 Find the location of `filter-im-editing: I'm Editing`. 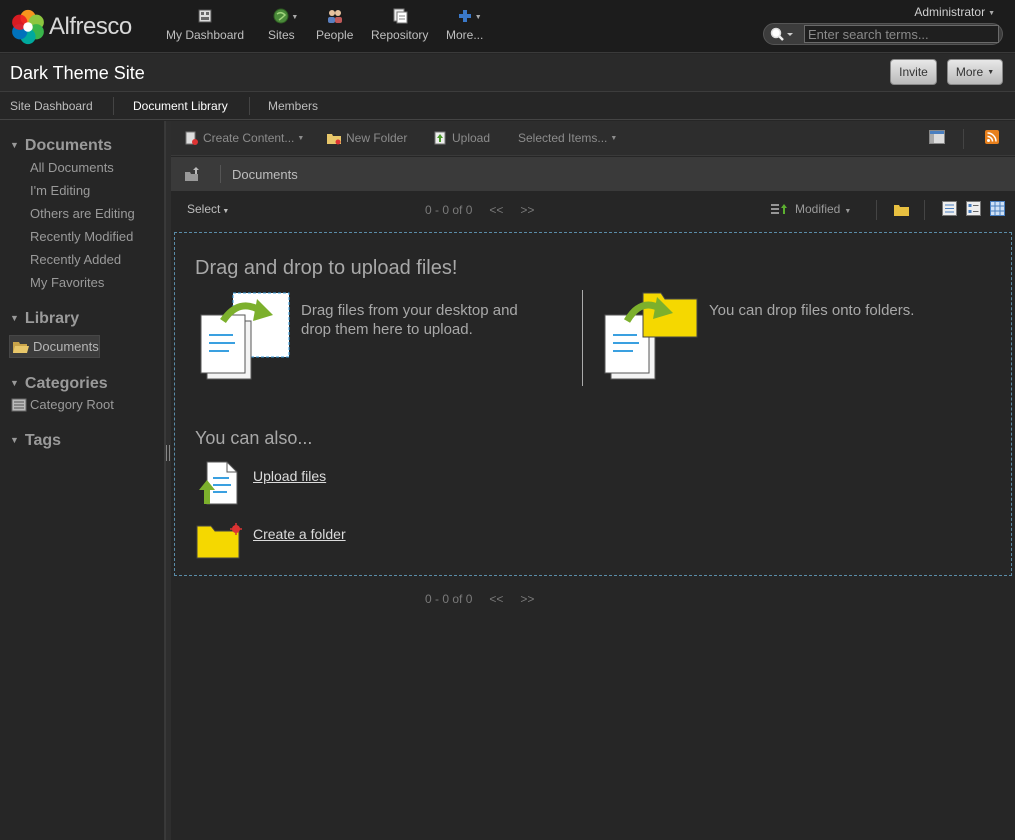

filter-im-editing: I'm Editing is located at coordinates (60, 190).